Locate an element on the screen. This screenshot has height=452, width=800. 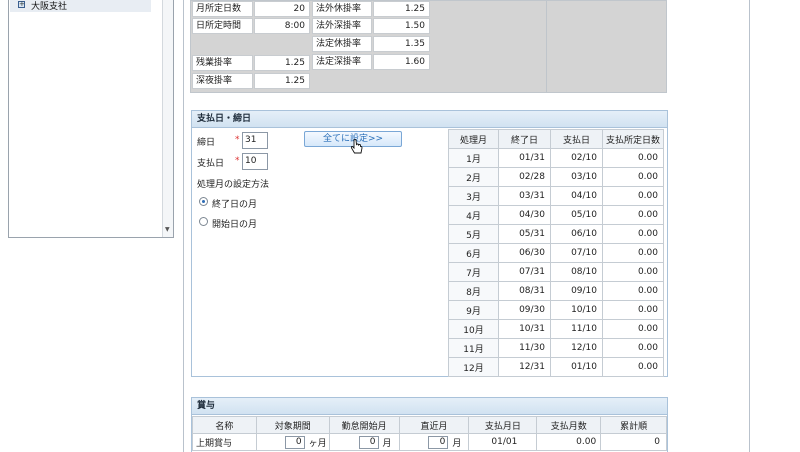
tree-item-osaka: + 大阪支社 is located at coordinates (80, 6).